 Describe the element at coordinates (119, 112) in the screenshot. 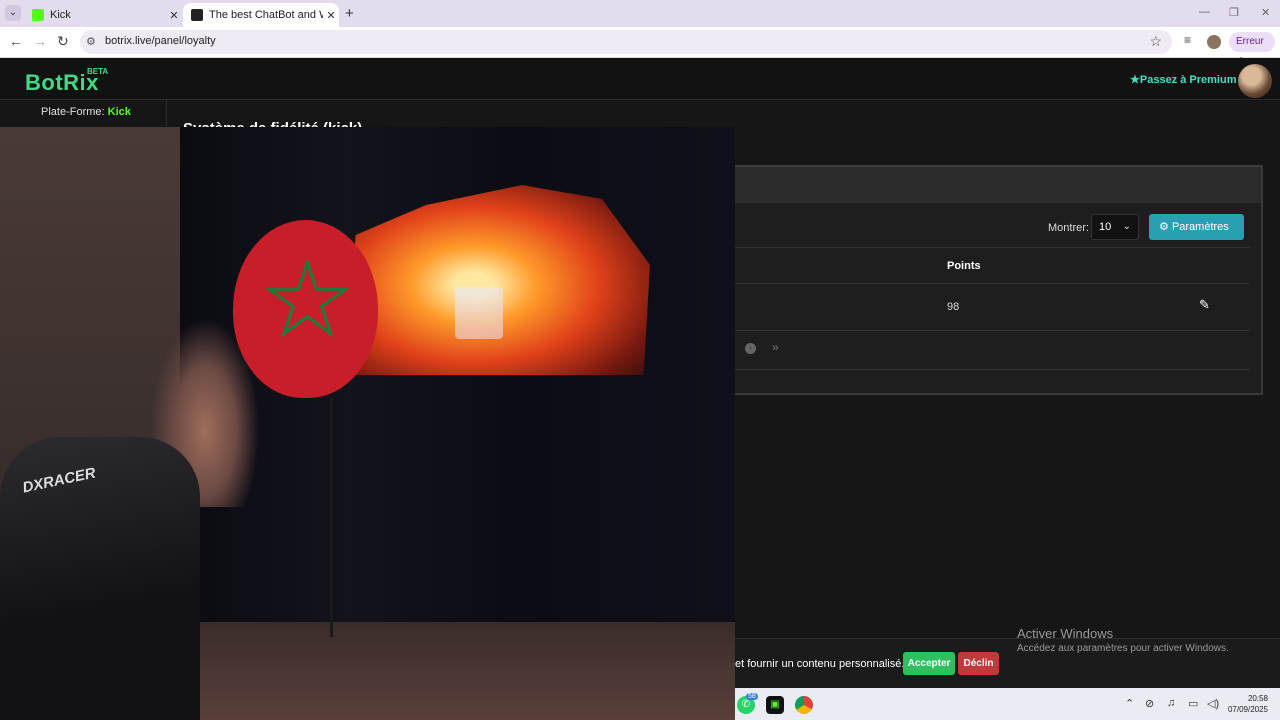

I see `platform-value: Kick` at that location.